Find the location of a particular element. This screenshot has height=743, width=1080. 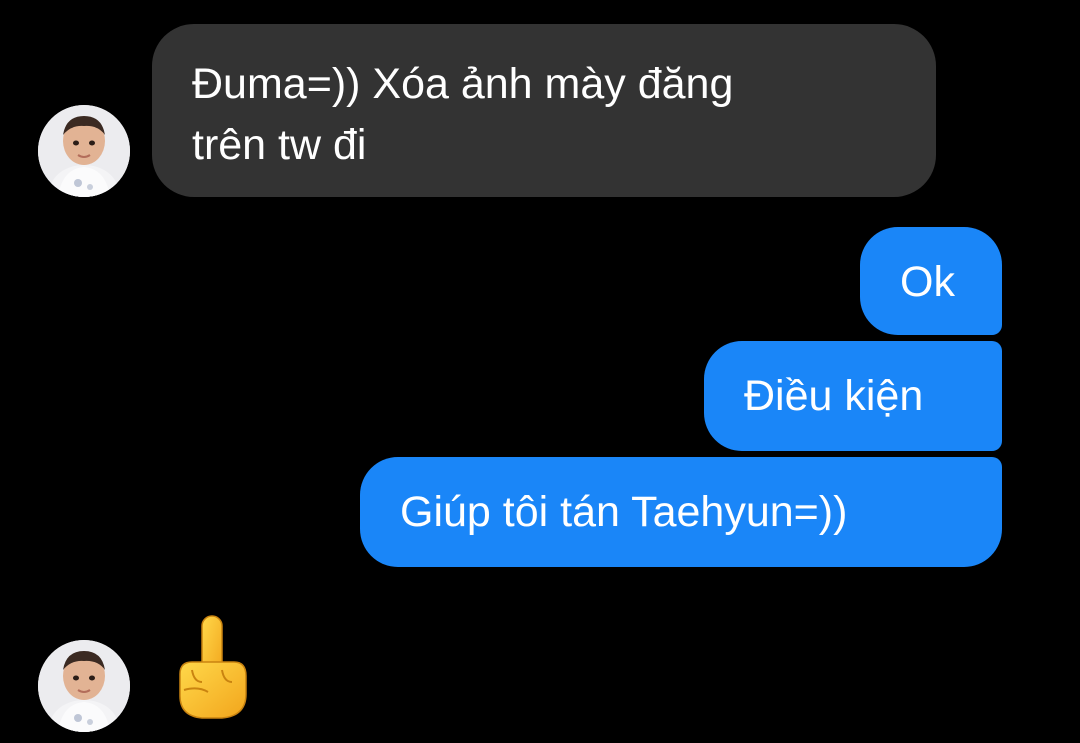

outgoing-message-bubble: Điều kiện is located at coordinates (853, 396).